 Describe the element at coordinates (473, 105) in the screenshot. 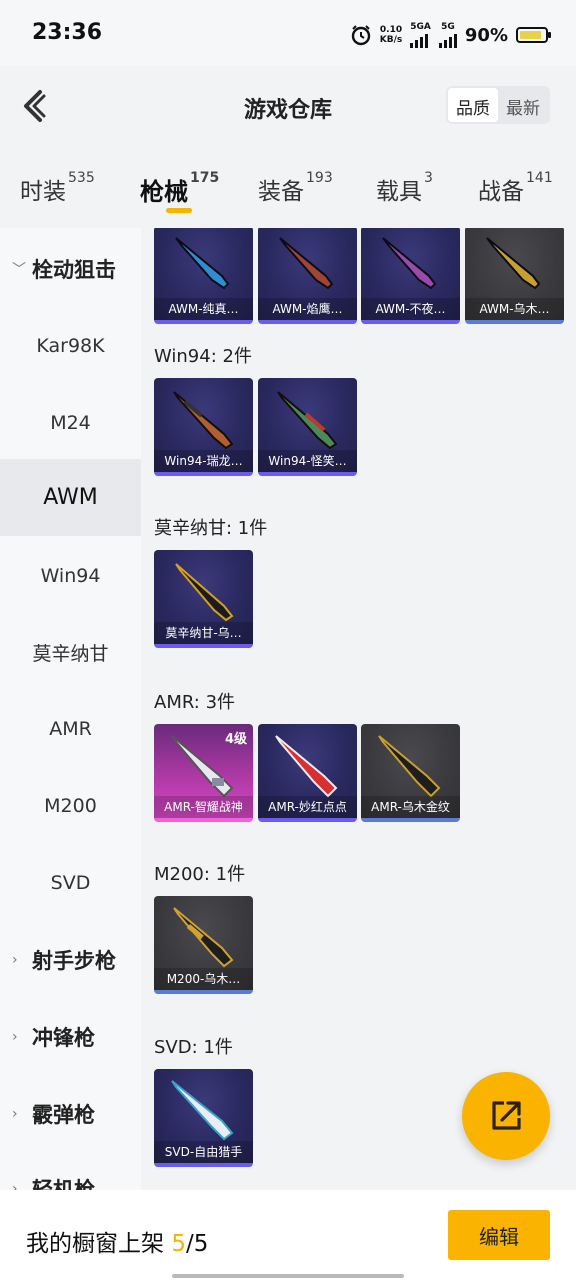

I see `sort-quality: 品质` at that location.